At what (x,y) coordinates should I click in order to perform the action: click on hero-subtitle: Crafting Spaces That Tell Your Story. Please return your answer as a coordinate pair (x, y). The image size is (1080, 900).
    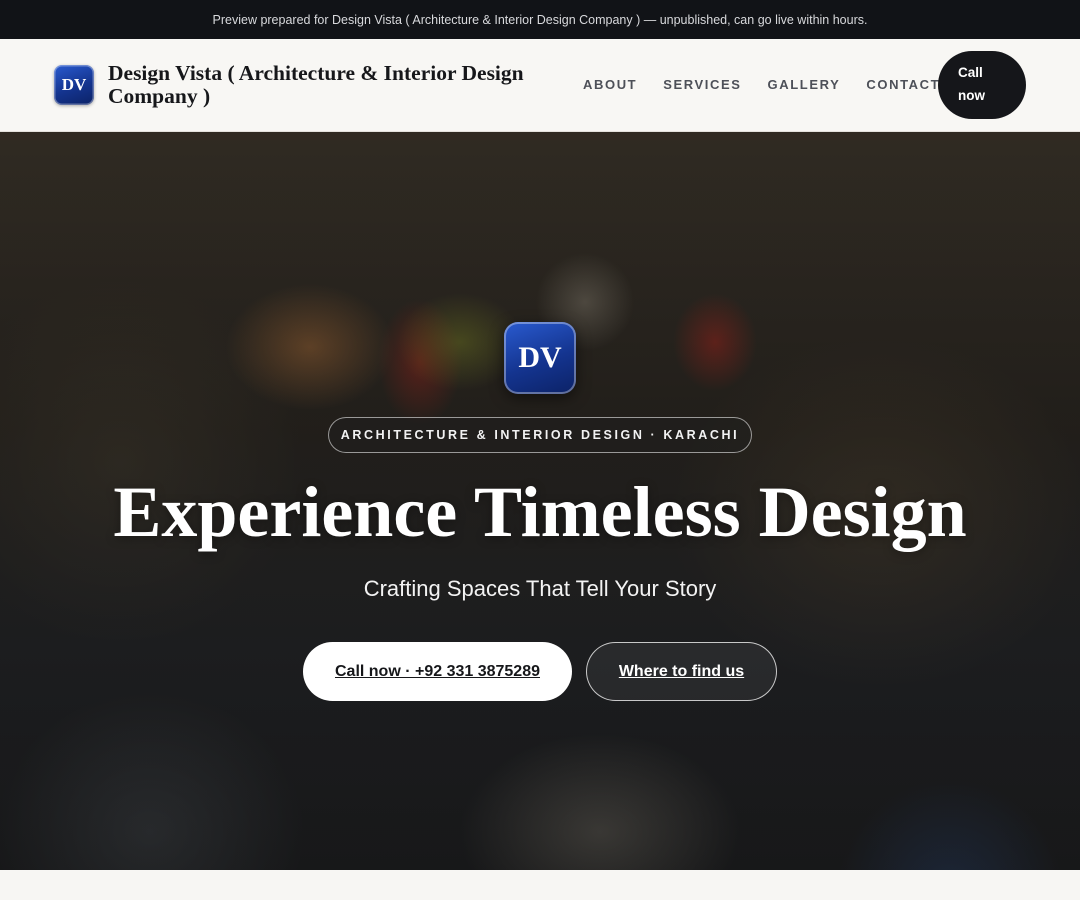
    Looking at the image, I should click on (540, 588).